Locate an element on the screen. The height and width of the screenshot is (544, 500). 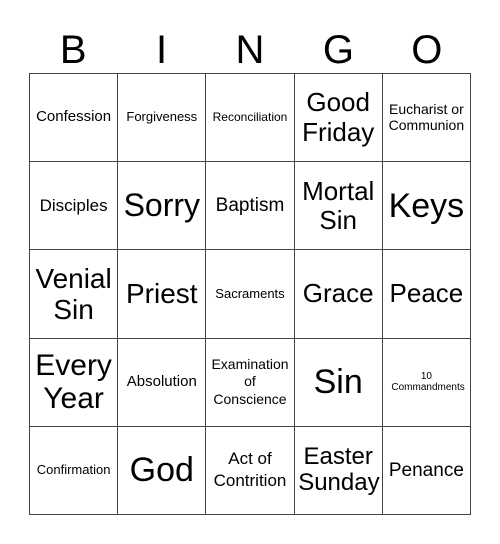
cell-text: 10 Commandments is located at coordinates (428, 382).